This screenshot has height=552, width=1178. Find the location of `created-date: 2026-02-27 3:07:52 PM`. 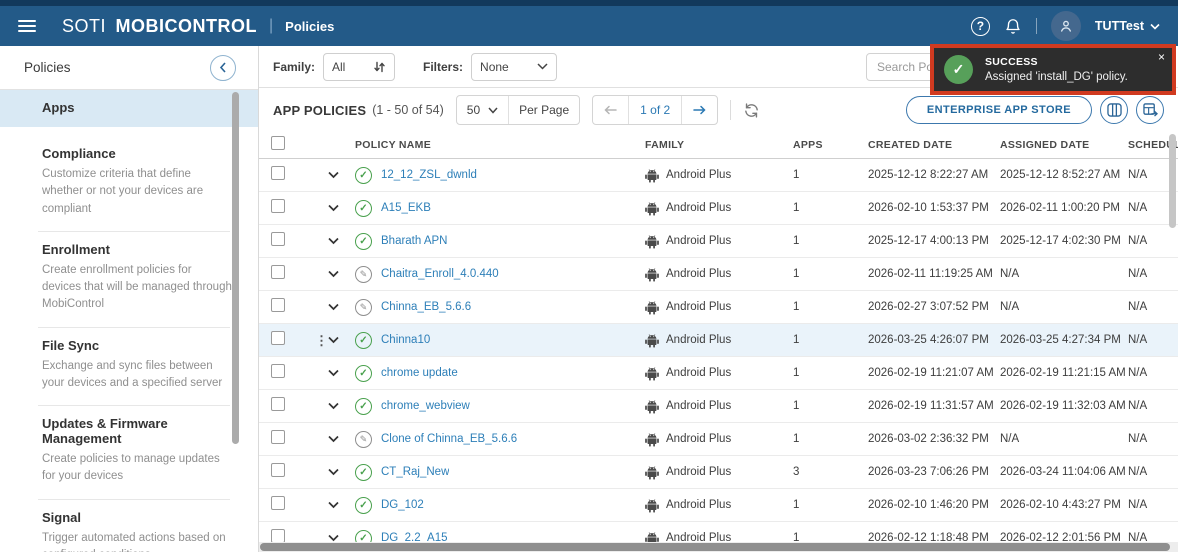

created-date: 2026-02-27 3:07:52 PM is located at coordinates (928, 307).